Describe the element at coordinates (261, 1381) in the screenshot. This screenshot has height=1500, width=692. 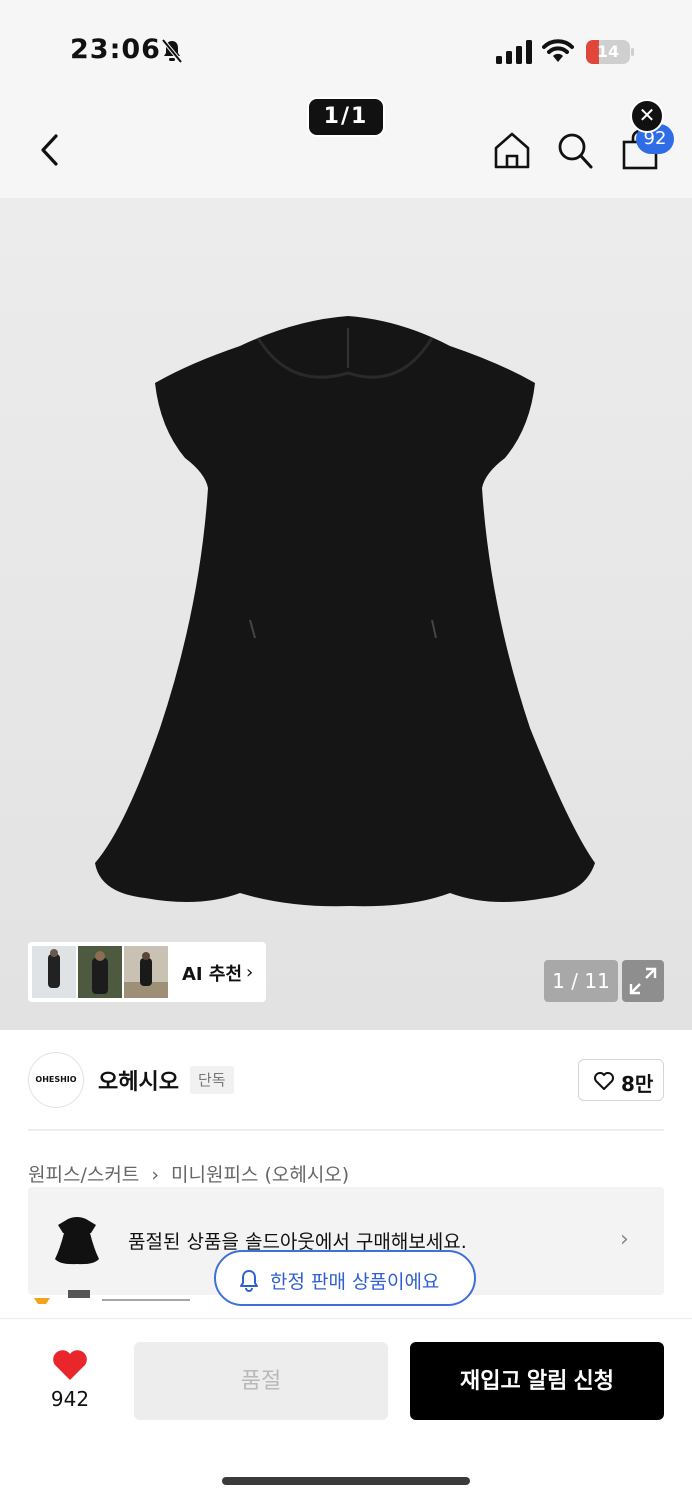
I see `soldout-button: 품절` at that location.